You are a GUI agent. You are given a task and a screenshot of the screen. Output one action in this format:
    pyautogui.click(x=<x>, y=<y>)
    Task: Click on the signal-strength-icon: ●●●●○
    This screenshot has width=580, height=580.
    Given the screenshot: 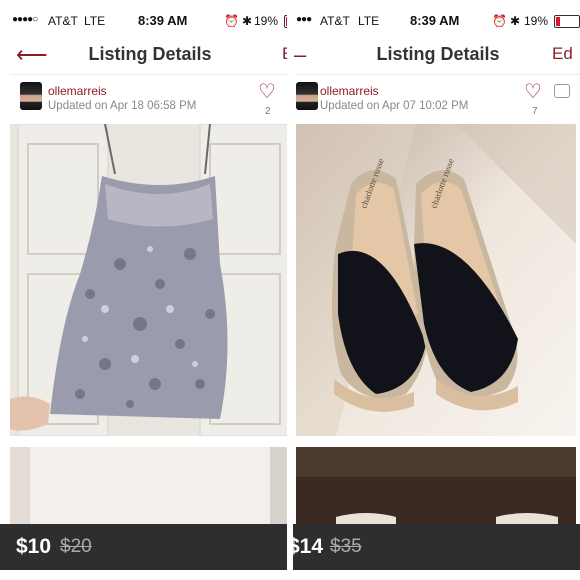 What is the action you would take?
    pyautogui.click(x=25, y=19)
    